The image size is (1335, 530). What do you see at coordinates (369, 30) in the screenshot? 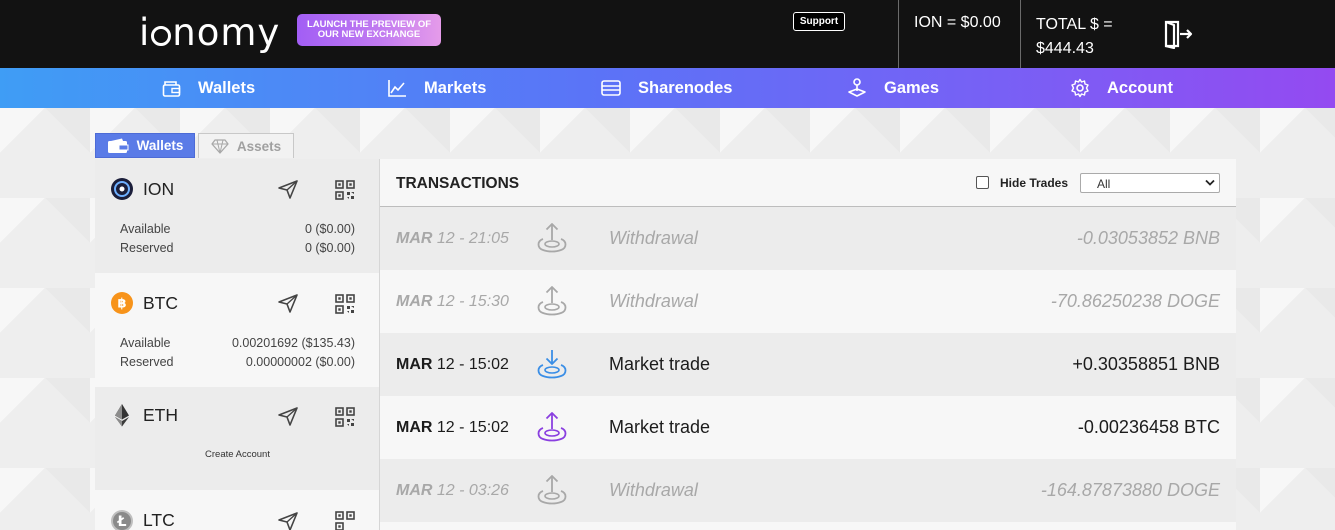
I see `launch-preview-button: LAUNCH THE PREVIEW OF OUR NEW EXCHANGE` at bounding box center [369, 30].